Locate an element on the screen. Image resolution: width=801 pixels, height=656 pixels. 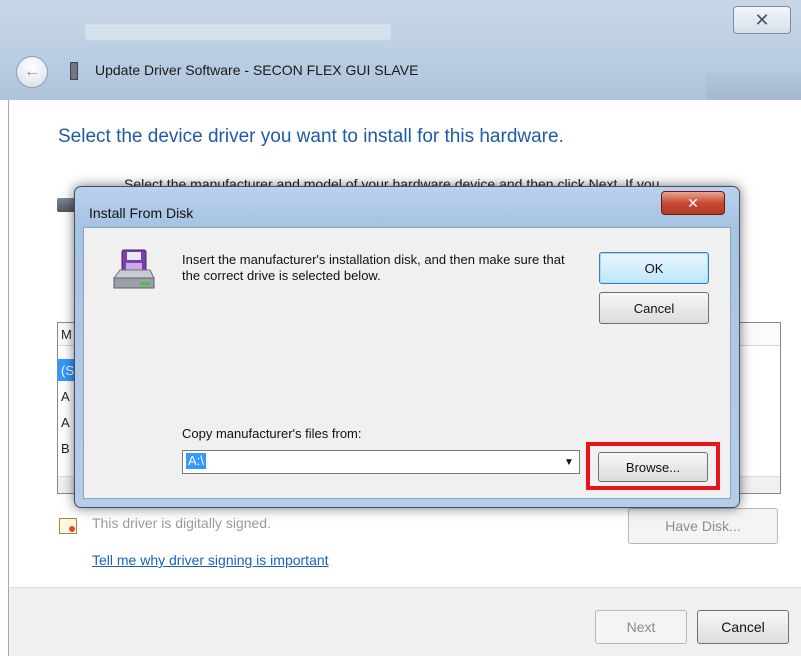
list-item: B is located at coordinates (65, 448).